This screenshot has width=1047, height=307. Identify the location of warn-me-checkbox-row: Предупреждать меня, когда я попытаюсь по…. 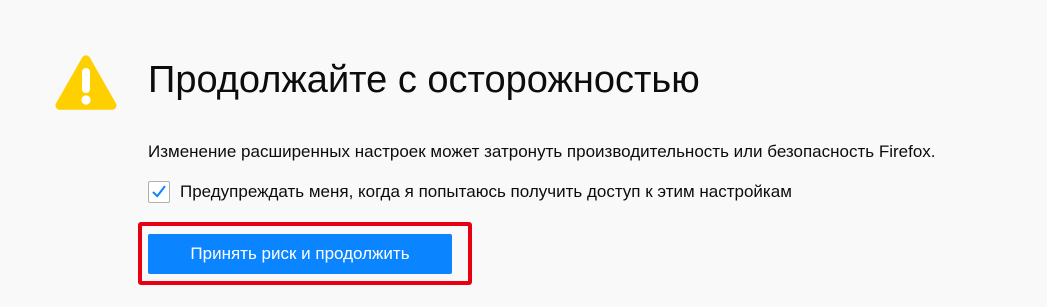
(470, 192).